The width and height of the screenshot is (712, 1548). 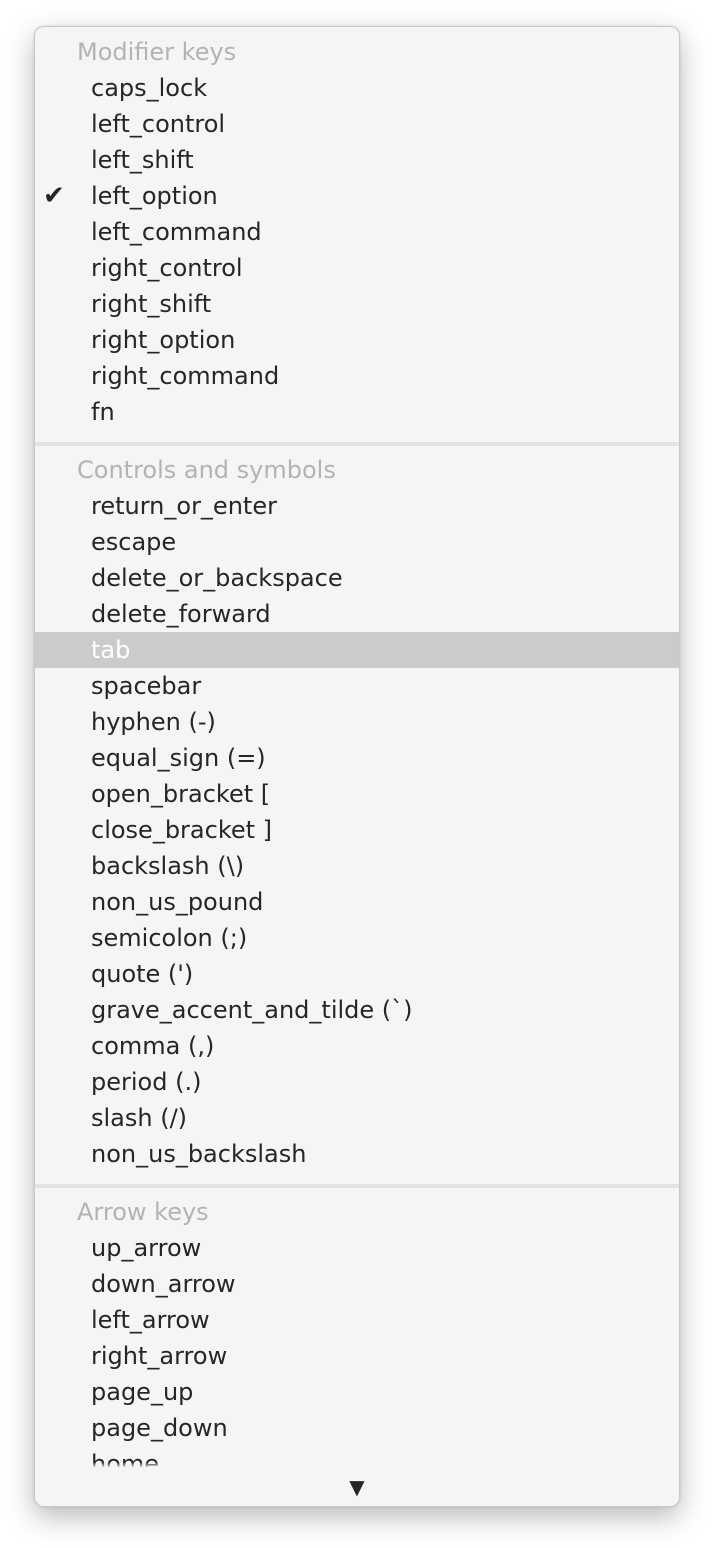 What do you see at coordinates (357, 938) in the screenshot?
I see `menu-item-semicolon: semicolon (;)` at bounding box center [357, 938].